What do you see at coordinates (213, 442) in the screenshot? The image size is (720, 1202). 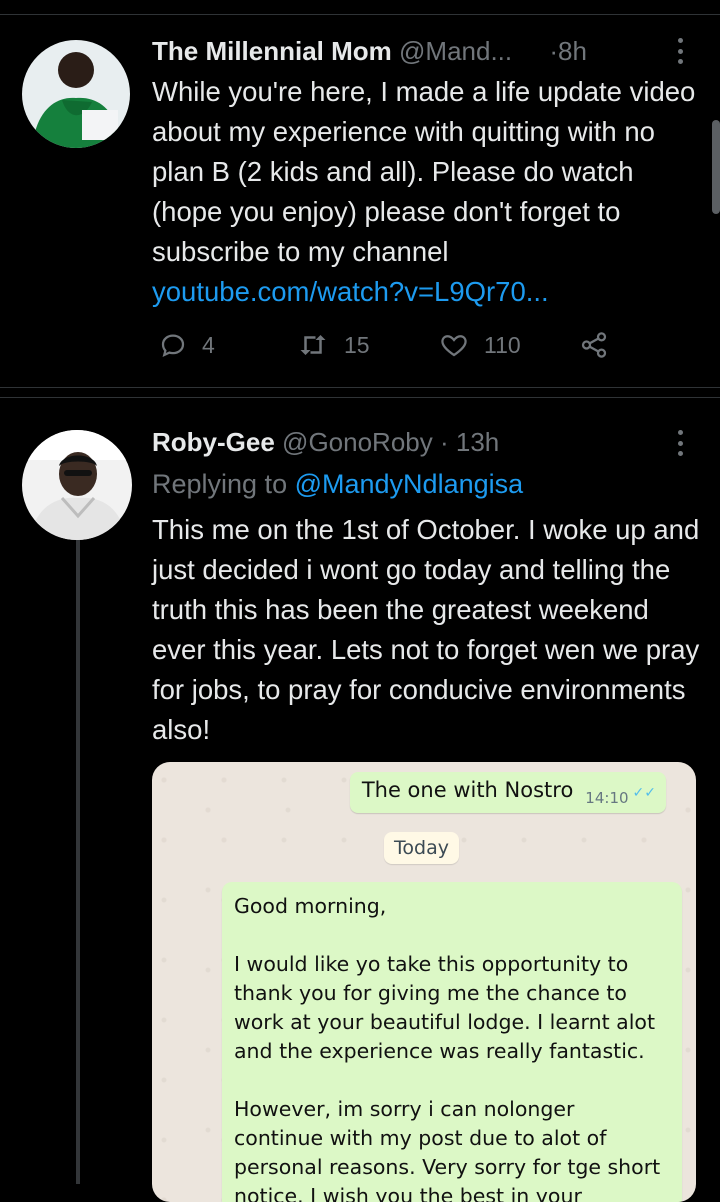 I see `display-name: Roby-Gee` at bounding box center [213, 442].